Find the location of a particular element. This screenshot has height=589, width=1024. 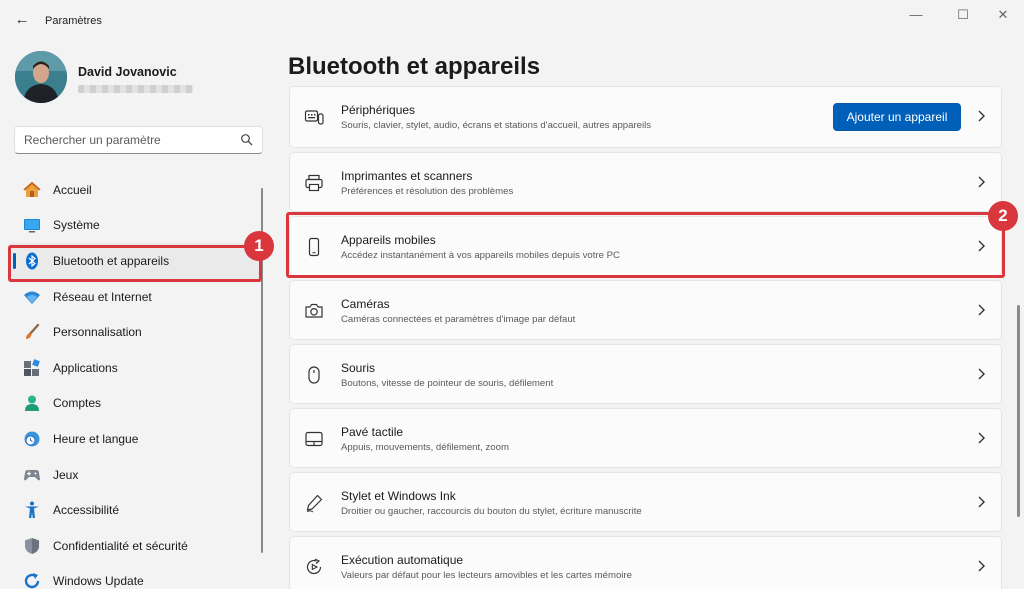

search-input is located at coordinates (129, 140).